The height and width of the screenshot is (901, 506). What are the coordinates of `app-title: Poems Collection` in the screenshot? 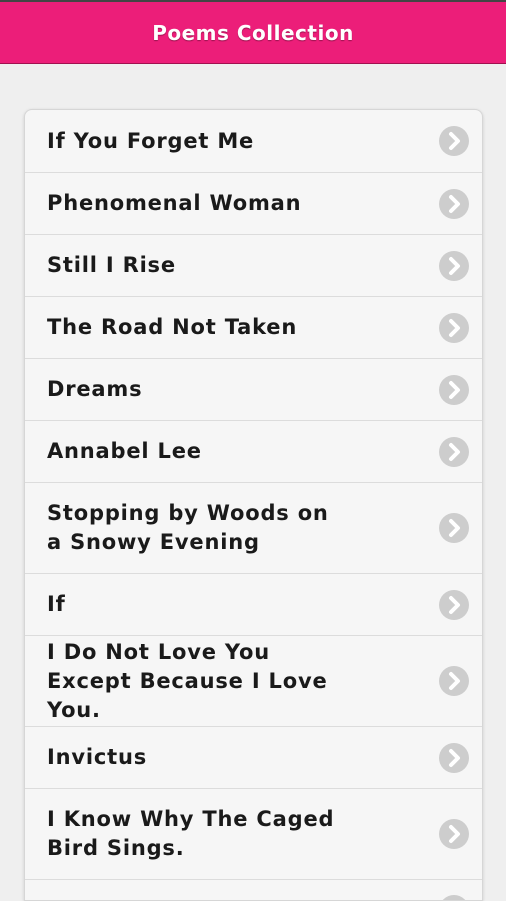 It's located at (253, 32).